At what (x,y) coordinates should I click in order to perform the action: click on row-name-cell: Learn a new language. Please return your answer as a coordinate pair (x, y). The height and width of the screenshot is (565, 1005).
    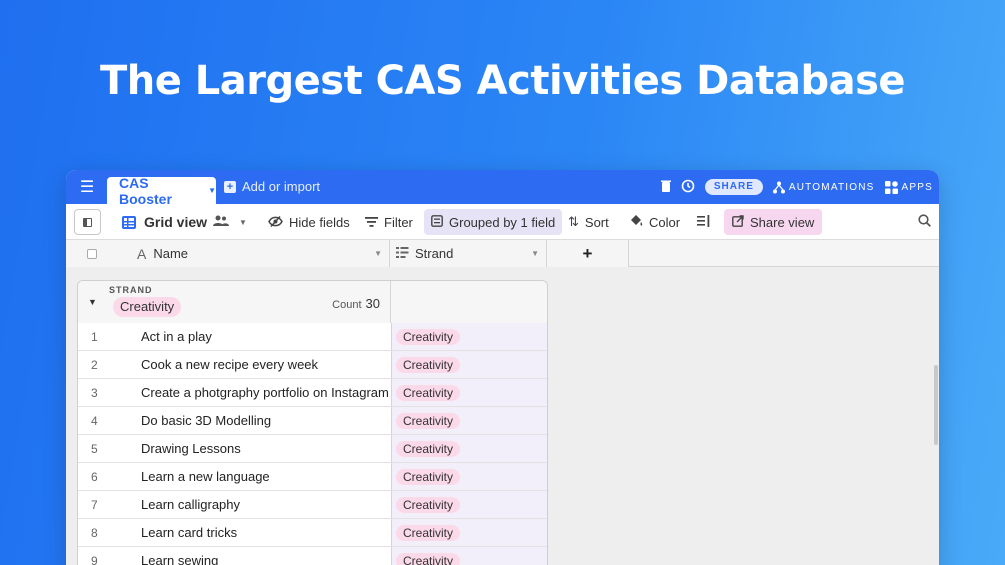
    Looking at the image, I should click on (205, 477).